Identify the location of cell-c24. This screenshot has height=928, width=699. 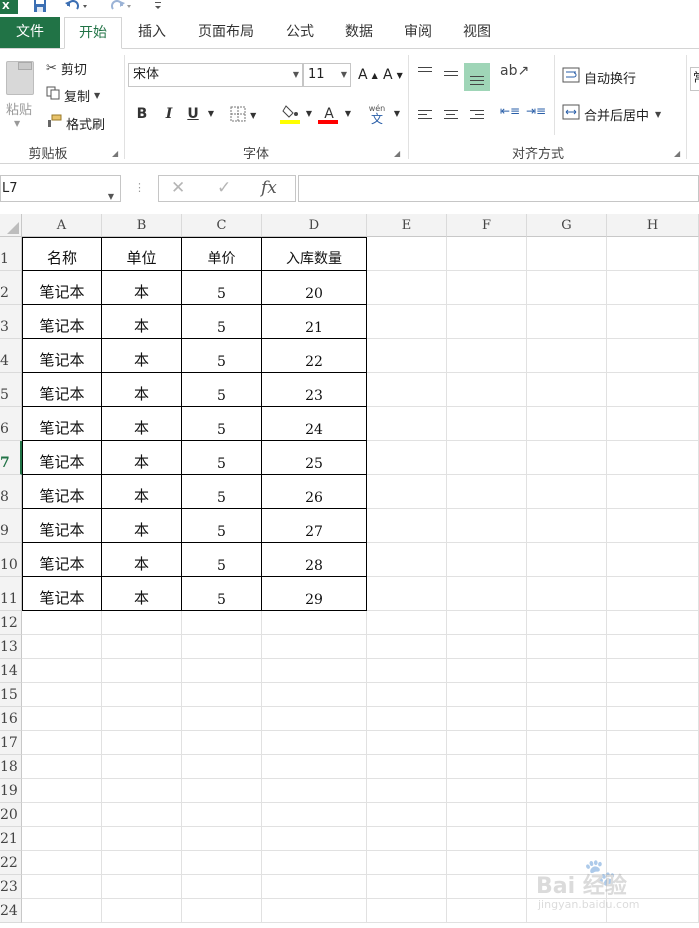
(222, 911).